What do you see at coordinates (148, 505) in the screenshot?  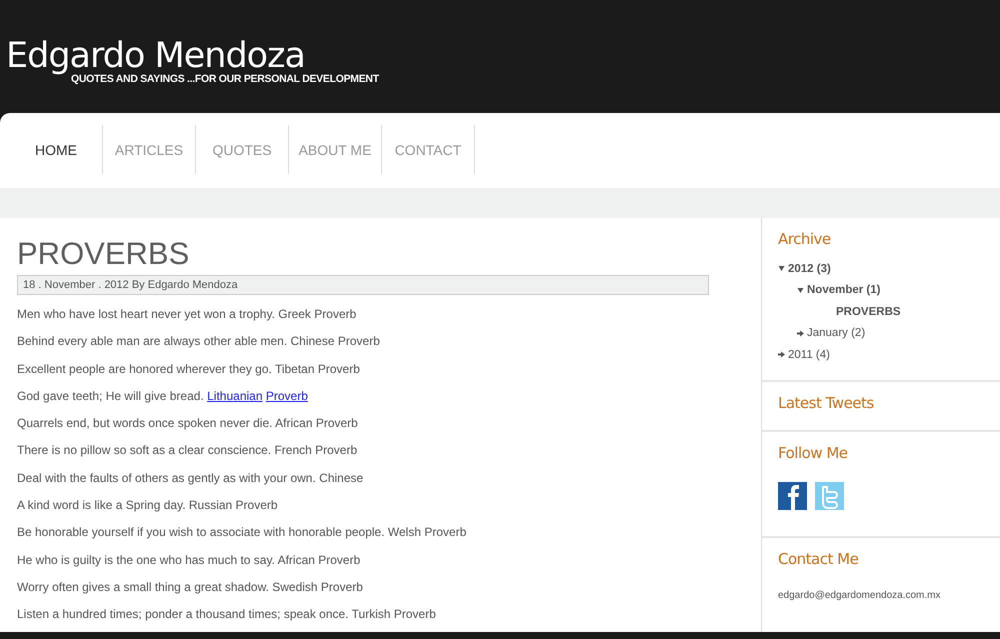 I see `quote-text: A kind word is like a Spring day. Russian Proverb` at bounding box center [148, 505].